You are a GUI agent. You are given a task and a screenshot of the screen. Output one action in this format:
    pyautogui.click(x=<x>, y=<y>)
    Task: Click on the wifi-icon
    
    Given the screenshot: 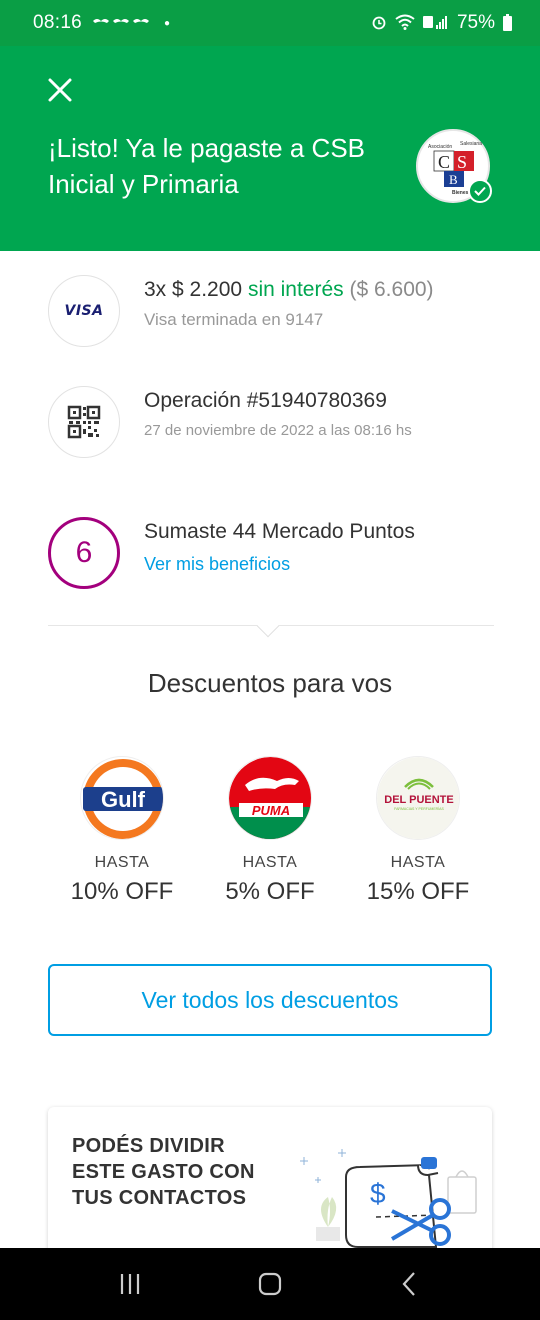 What is the action you would take?
    pyautogui.click(x=405, y=23)
    